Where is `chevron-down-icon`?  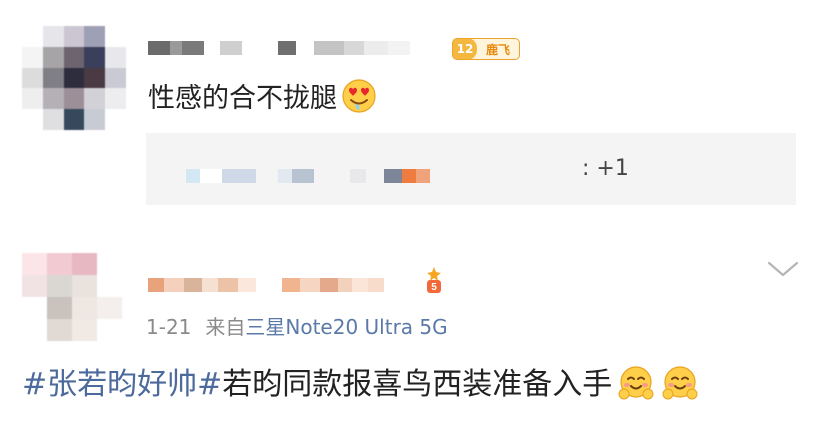 chevron-down-icon is located at coordinates (783, 269).